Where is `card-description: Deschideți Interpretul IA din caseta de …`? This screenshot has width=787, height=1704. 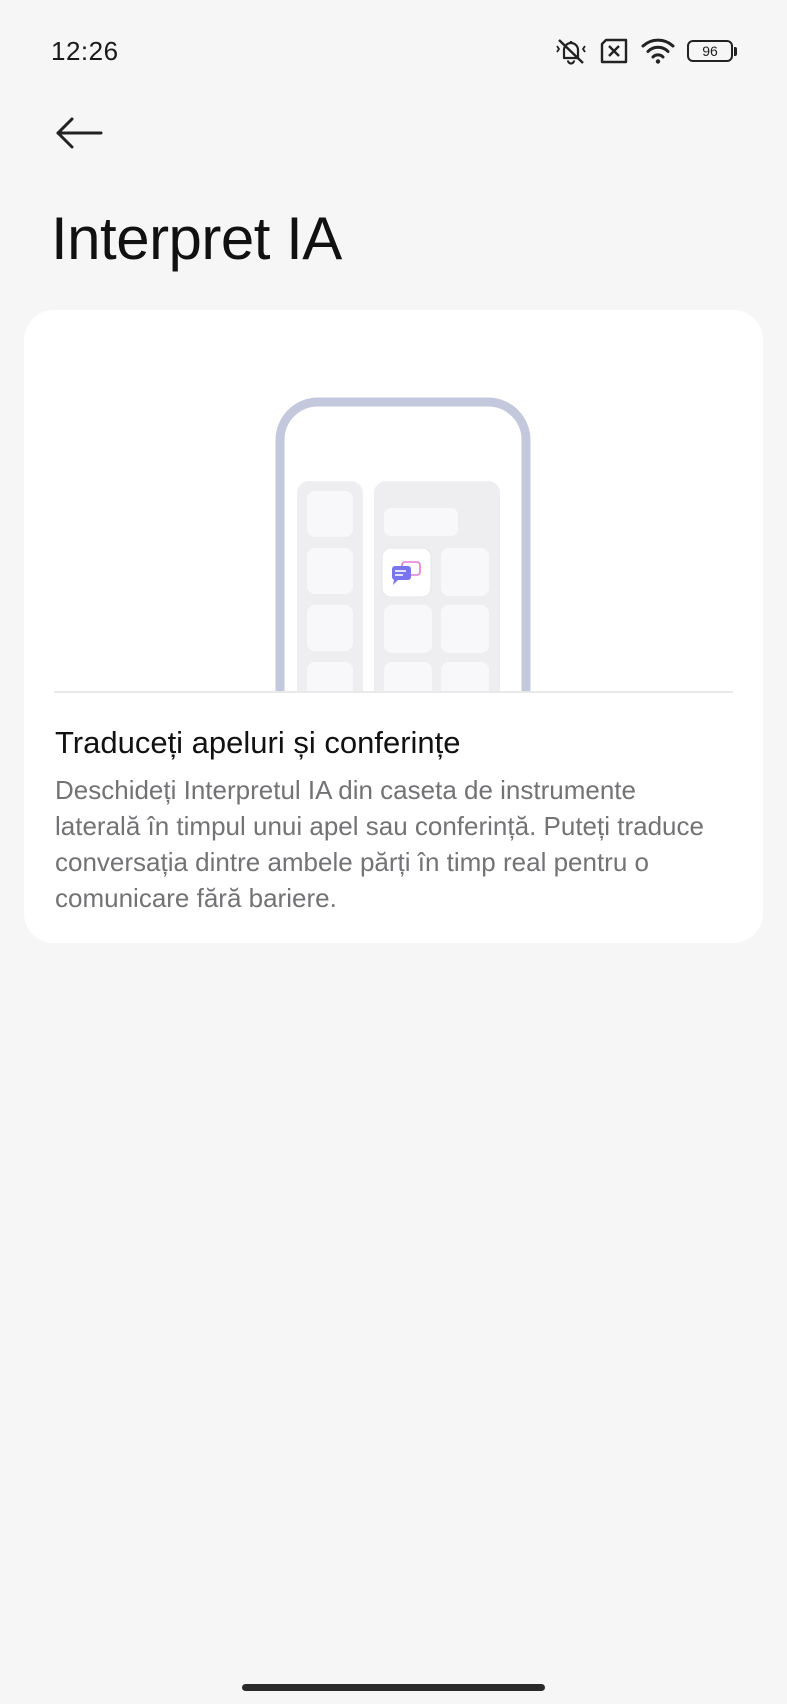
card-description: Deschideți Interpretul IA din caseta de … is located at coordinates (379, 844).